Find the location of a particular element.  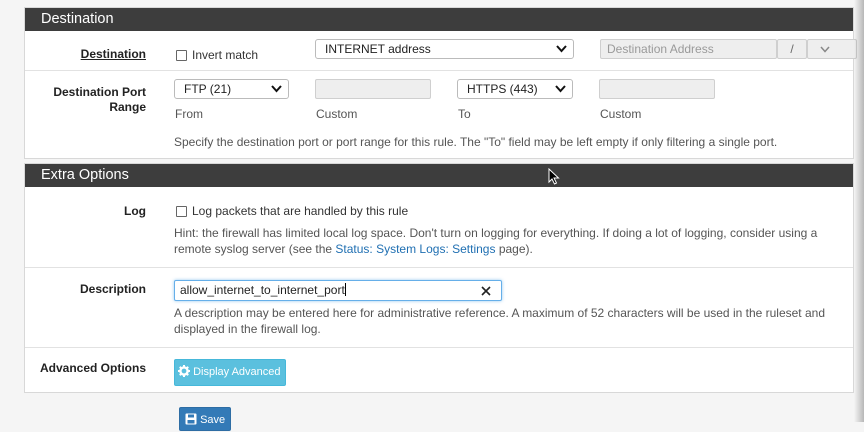

port-range-label: Destination Port Range is located at coordinates (99, 100).